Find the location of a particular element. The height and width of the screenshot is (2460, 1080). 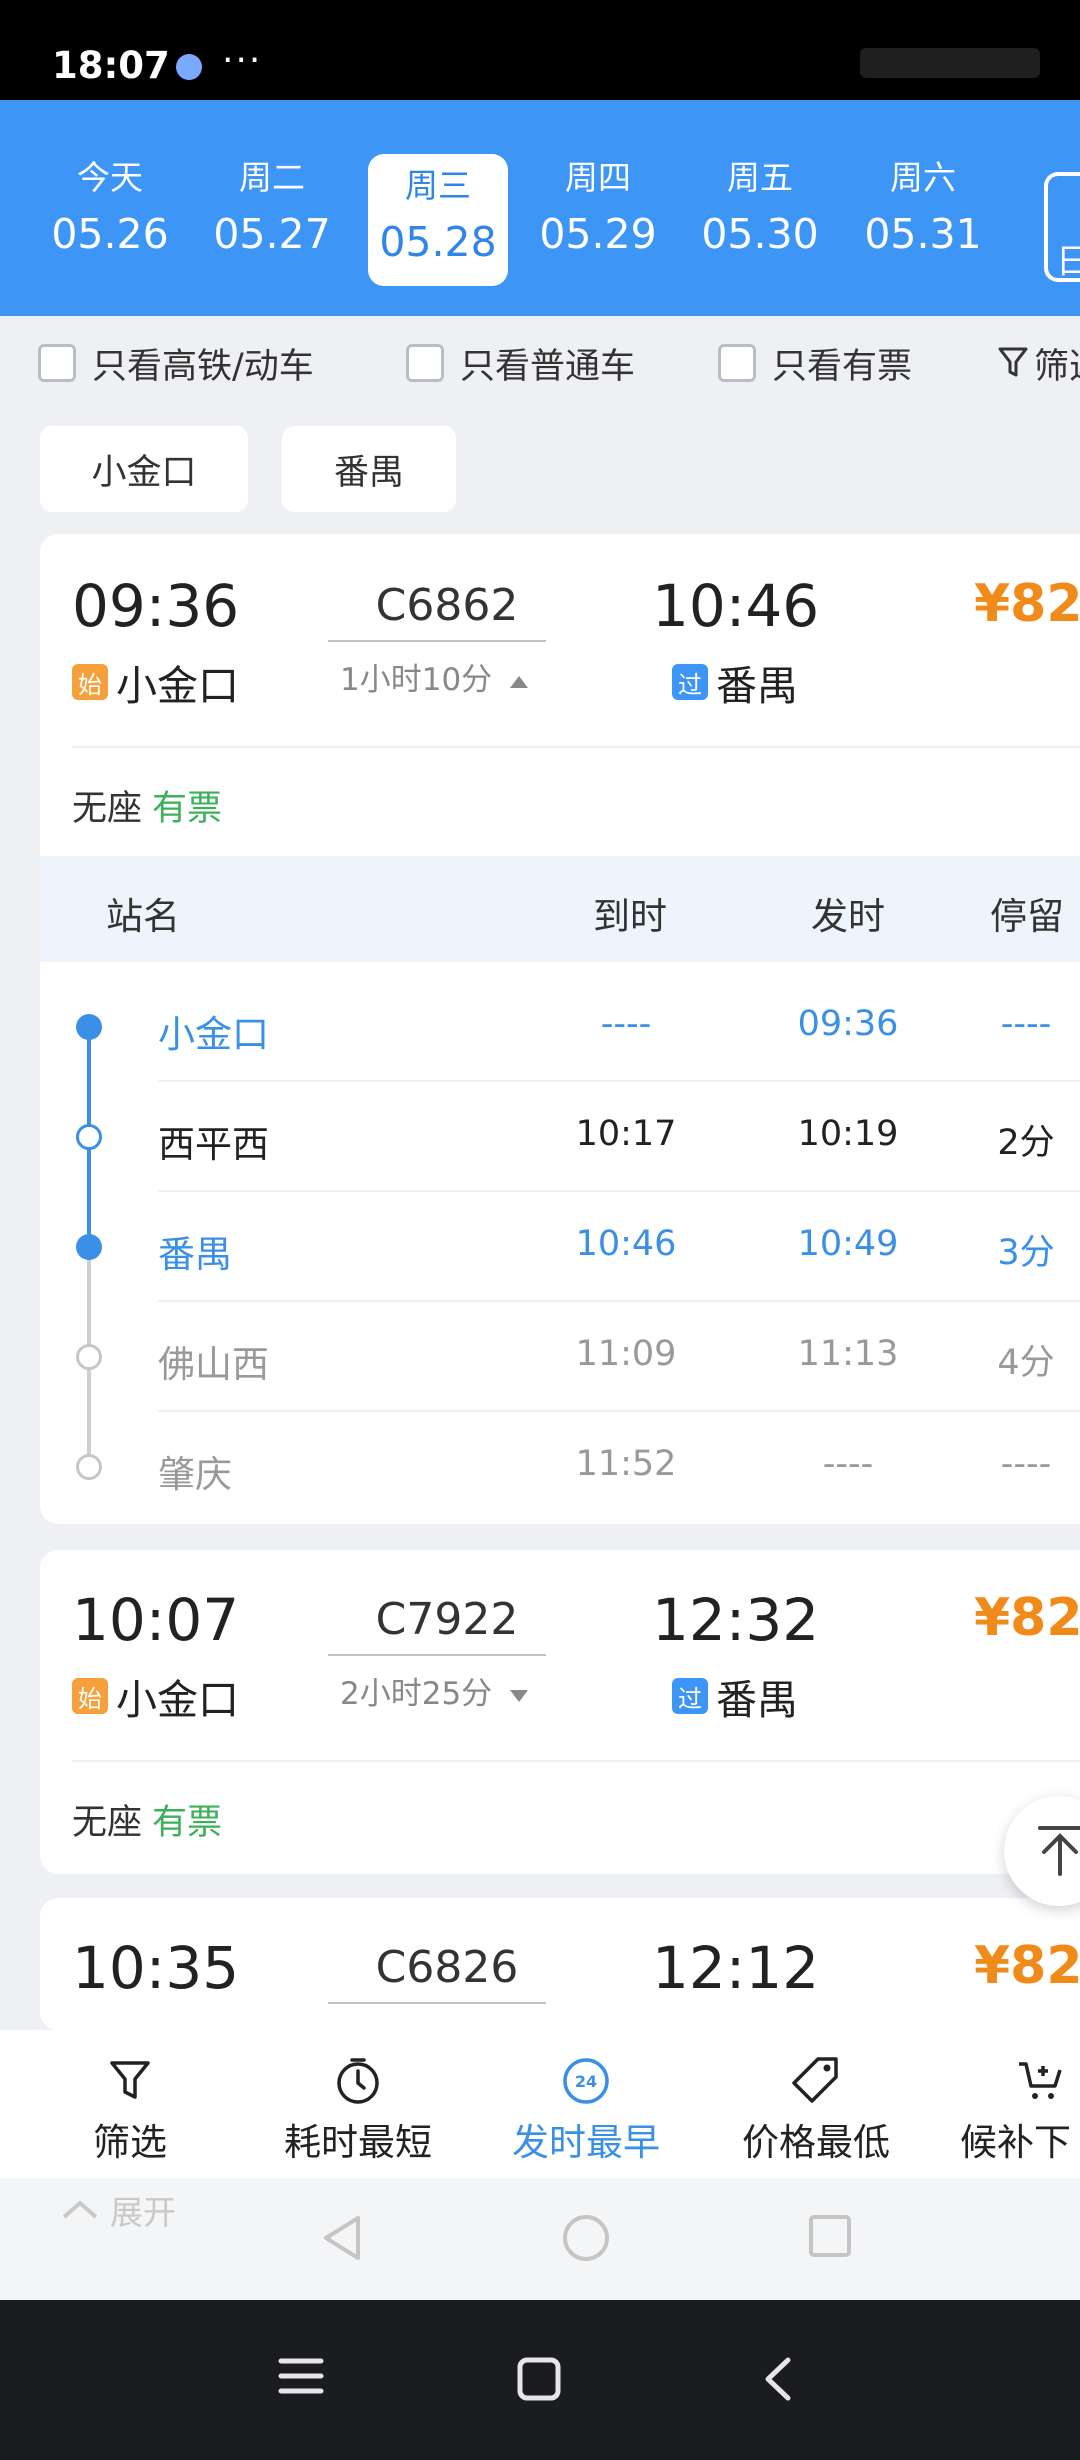

tab-earliest-depart: 24 发时最早 is located at coordinates (586, 2108).